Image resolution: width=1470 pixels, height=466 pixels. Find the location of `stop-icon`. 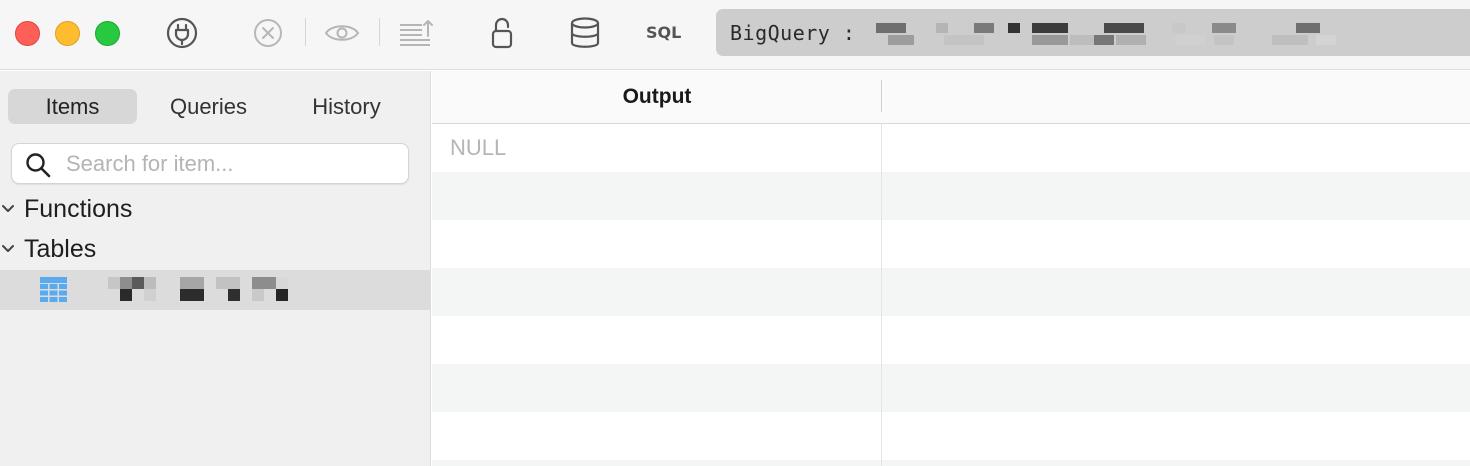

stop-icon is located at coordinates (268, 33).